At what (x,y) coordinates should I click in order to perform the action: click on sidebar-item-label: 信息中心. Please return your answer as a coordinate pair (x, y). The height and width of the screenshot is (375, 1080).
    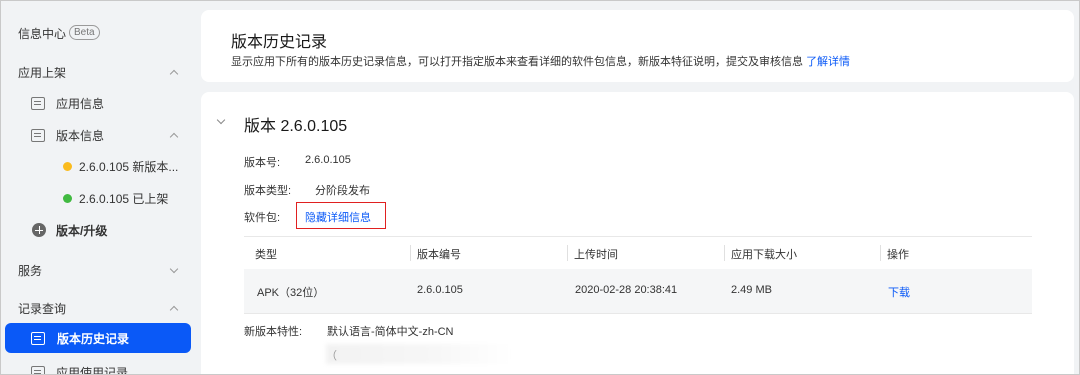
    Looking at the image, I should click on (42, 33).